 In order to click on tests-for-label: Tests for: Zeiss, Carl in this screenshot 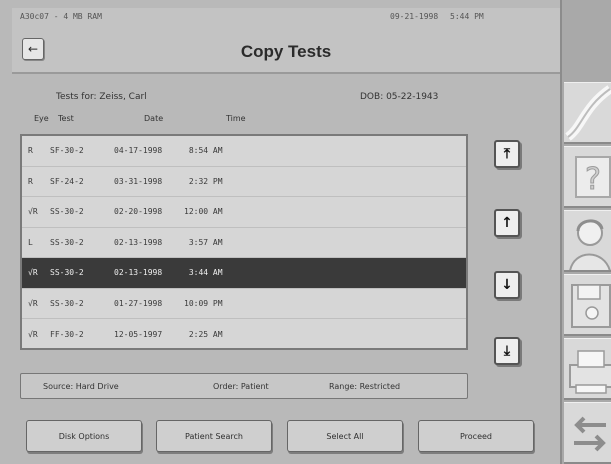, I will do `click(101, 97)`.